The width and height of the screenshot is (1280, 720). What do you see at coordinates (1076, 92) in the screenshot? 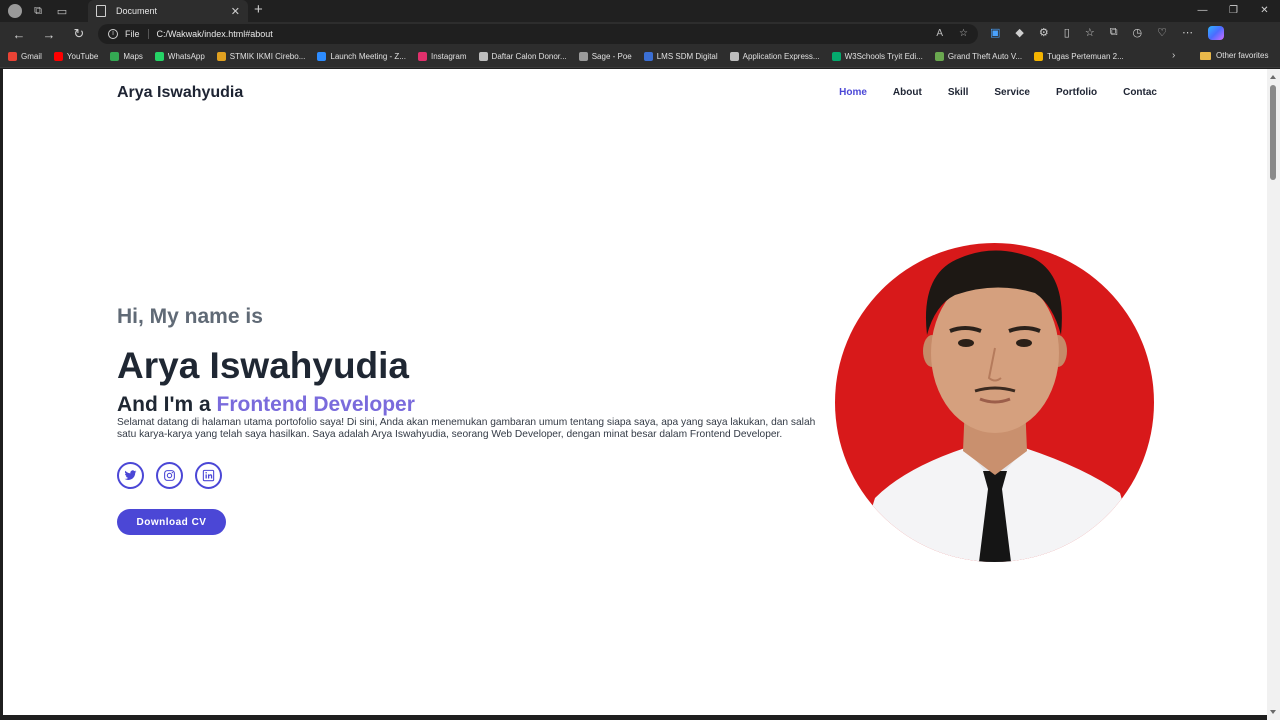
I see `nav-portfolio: Portfolio` at bounding box center [1076, 92].